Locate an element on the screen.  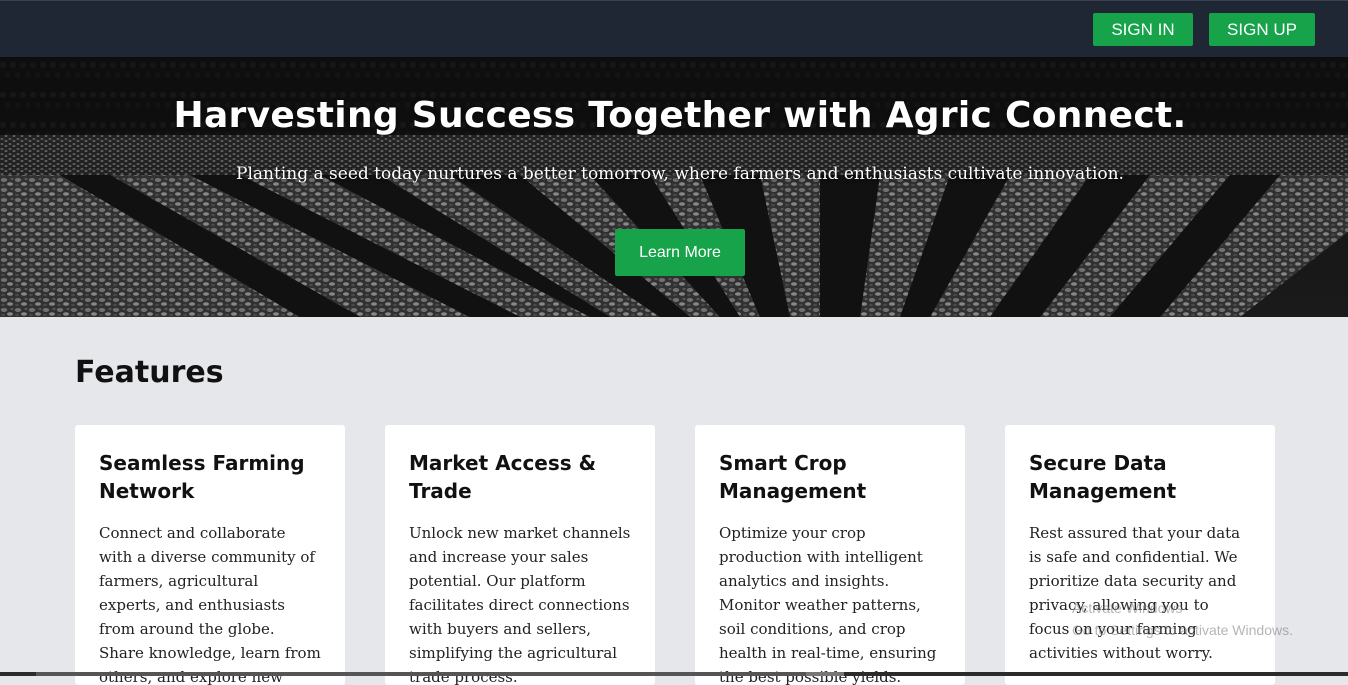
feature-card-title: Seamless Farming Network is located at coordinates (202, 477).